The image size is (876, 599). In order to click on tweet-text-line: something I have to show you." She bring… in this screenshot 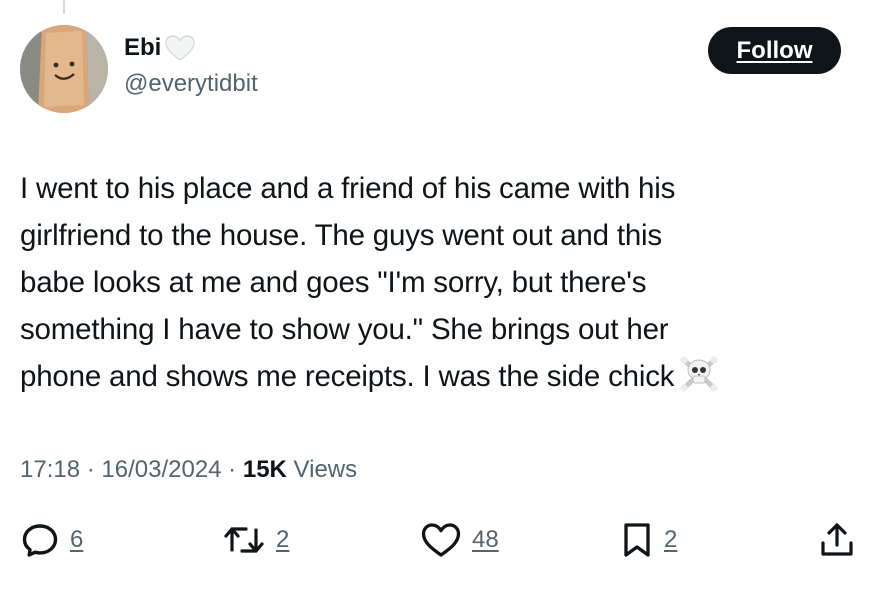, I will do `click(344, 329)`.